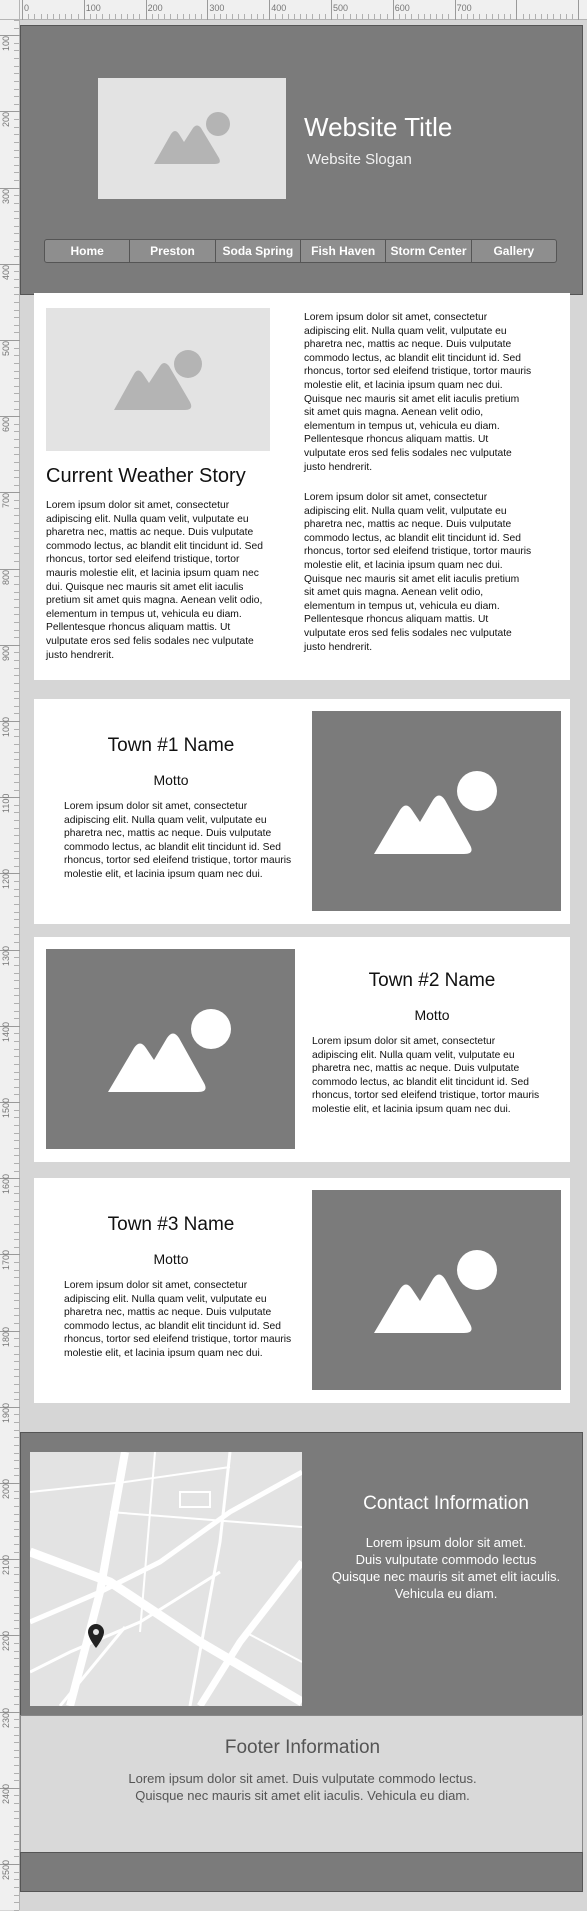  I want to click on weather-story-heading: Current Weather Story, so click(146, 476).